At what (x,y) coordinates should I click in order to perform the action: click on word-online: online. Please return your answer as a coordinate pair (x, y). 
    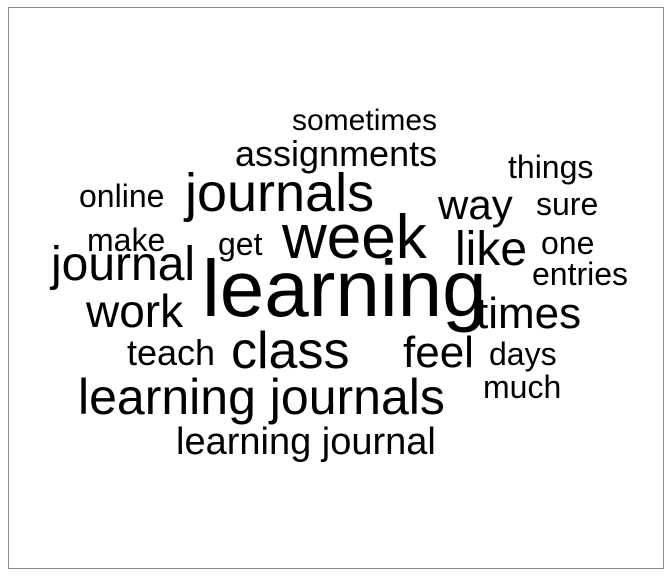
    Looking at the image, I should click on (122, 196).